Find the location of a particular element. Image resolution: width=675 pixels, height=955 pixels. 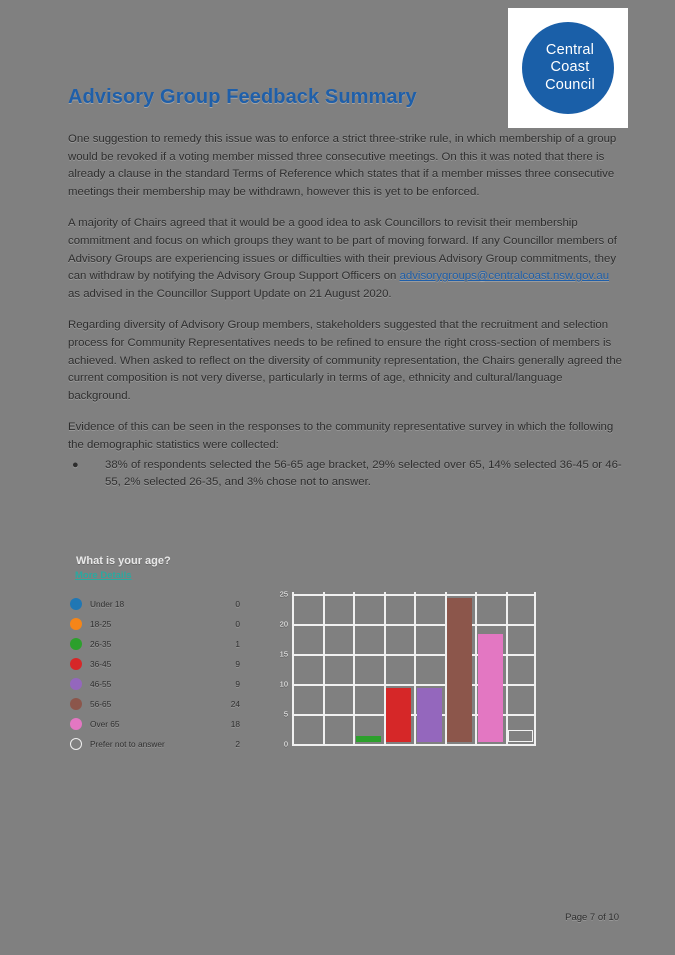

legend-label: Prefer not to answer is located at coordinates (127, 744).